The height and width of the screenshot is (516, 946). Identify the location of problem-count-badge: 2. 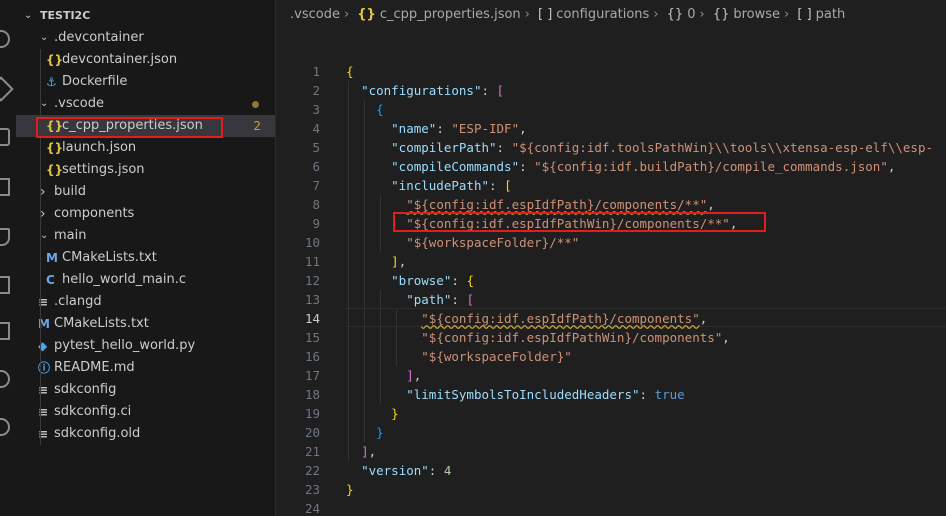
(257, 126).